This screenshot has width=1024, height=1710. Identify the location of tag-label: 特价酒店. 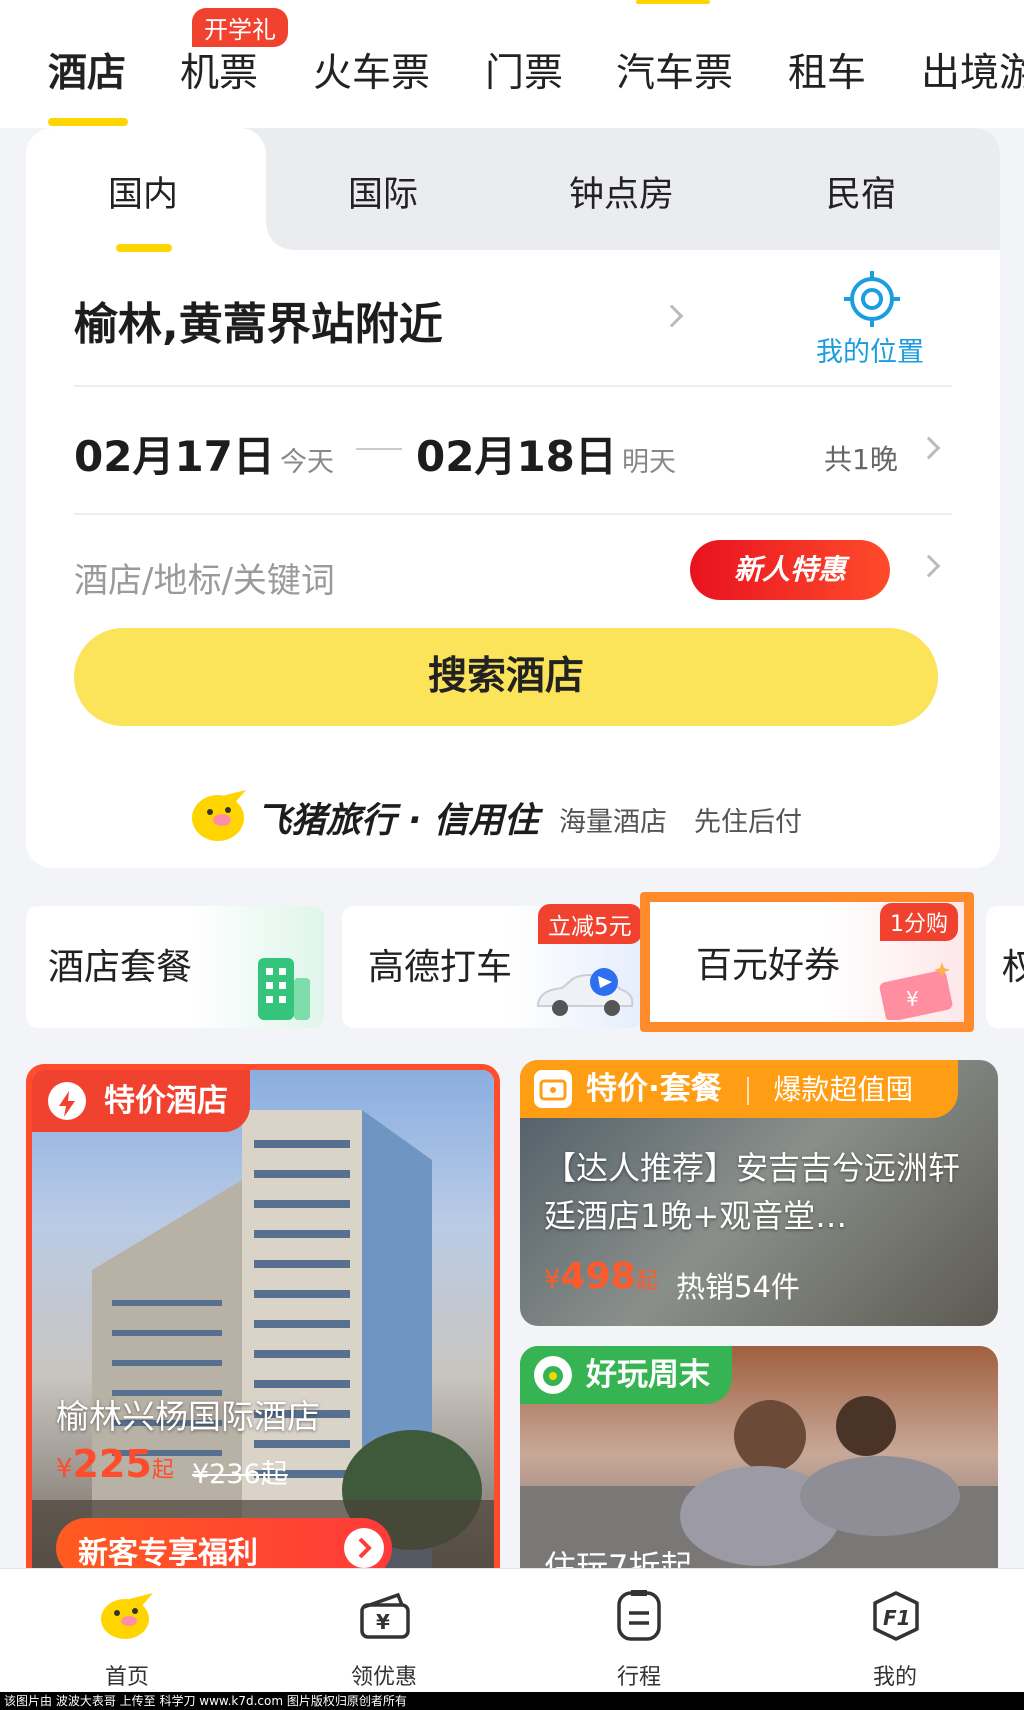
(166, 1101).